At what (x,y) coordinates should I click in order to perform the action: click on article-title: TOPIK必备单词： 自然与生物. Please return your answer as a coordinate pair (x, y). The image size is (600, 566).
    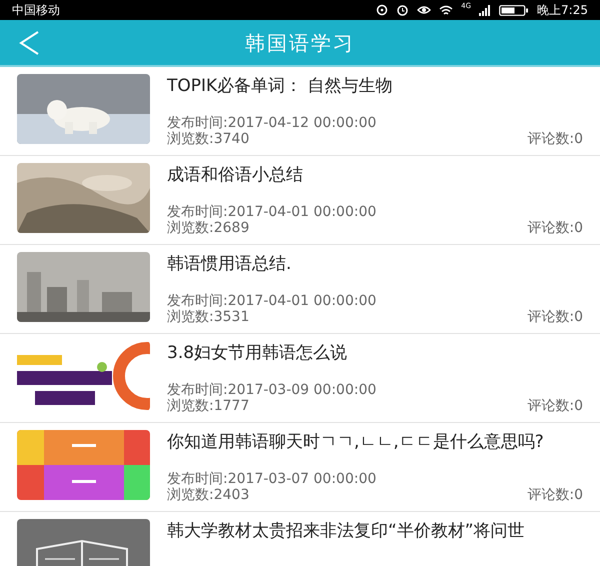
    Looking at the image, I should click on (280, 85).